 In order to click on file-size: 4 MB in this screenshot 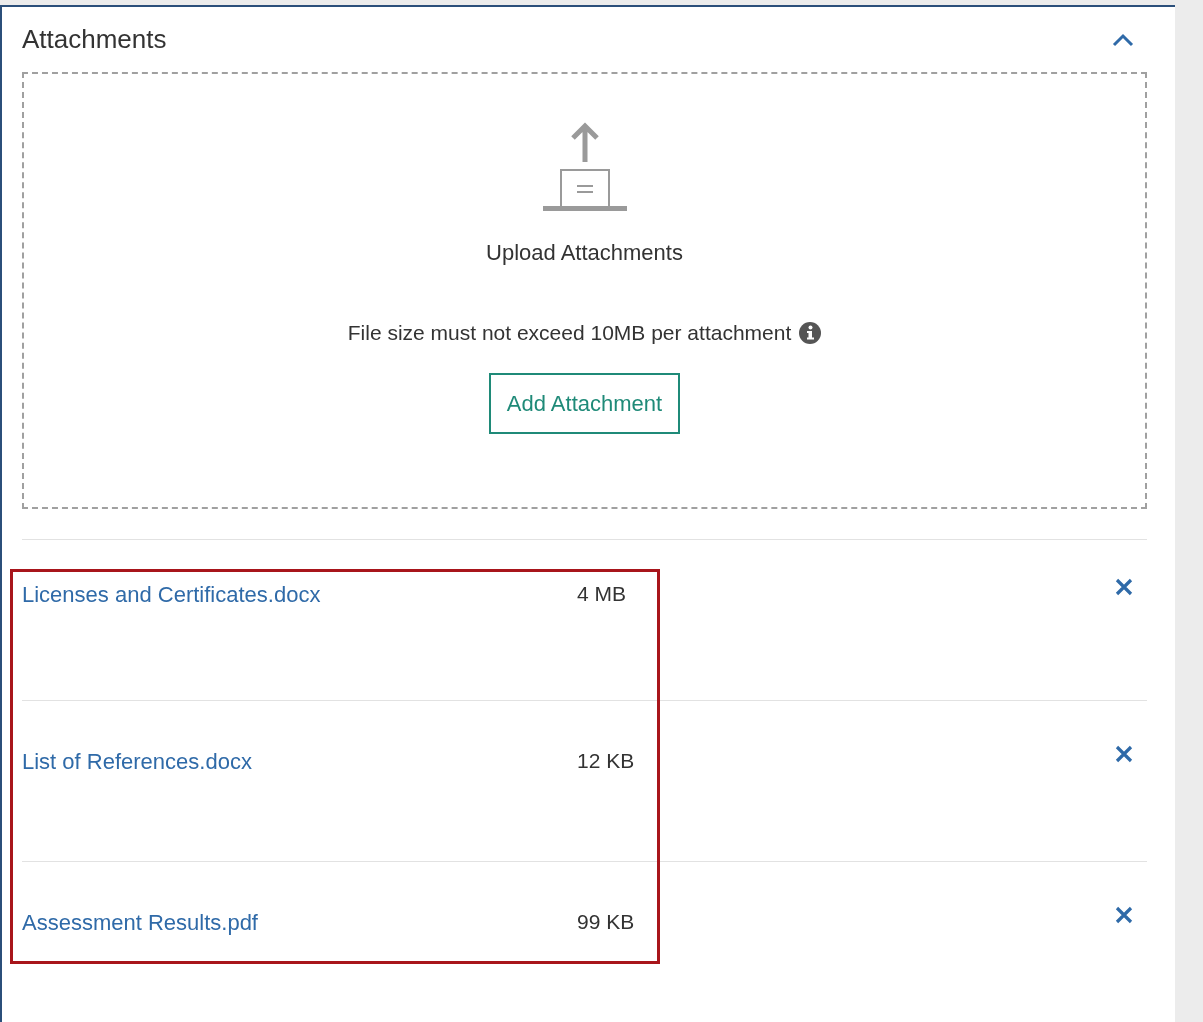, I will do `click(602, 594)`.